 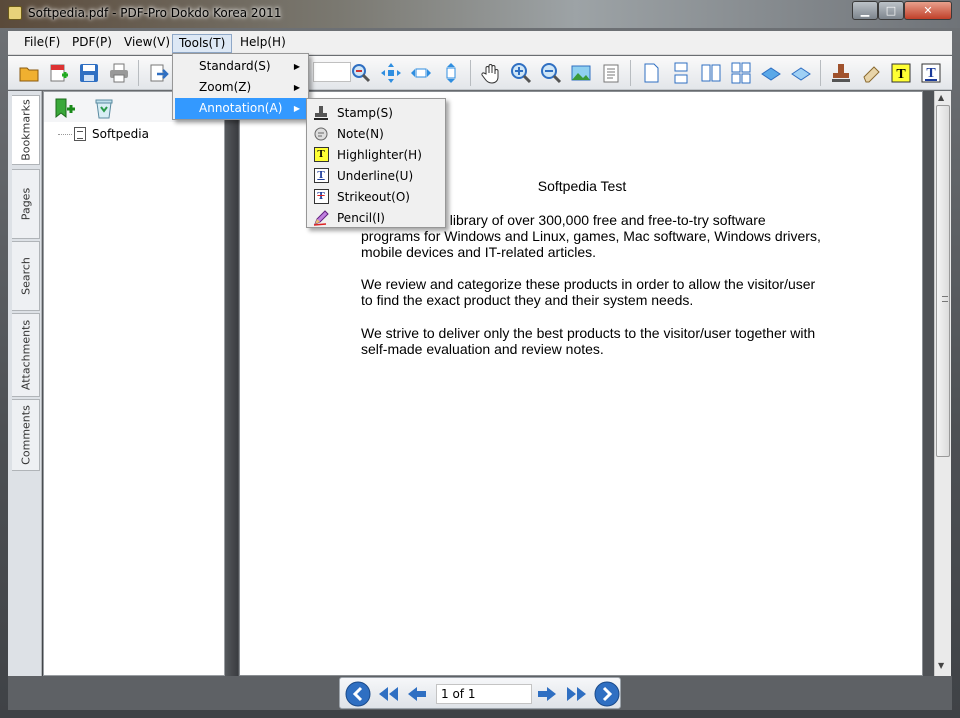 I want to click on panel-splitter, so click(x=231, y=383).